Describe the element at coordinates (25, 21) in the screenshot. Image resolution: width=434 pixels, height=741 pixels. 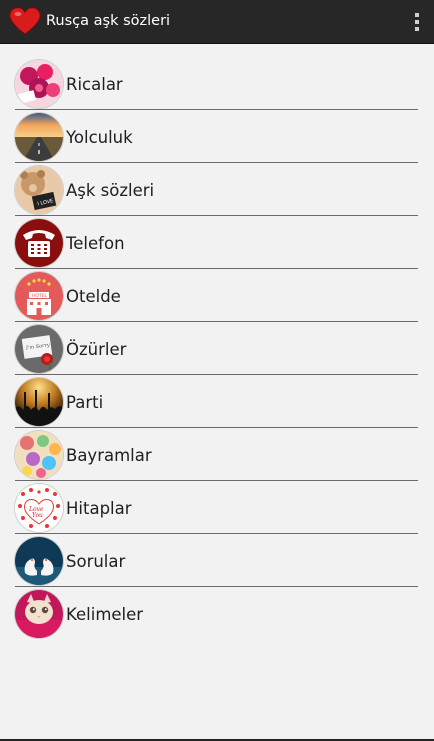
I see `heart-icon` at that location.